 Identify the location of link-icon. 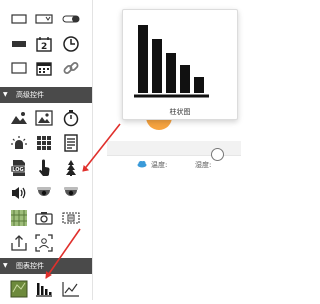
(71, 68).